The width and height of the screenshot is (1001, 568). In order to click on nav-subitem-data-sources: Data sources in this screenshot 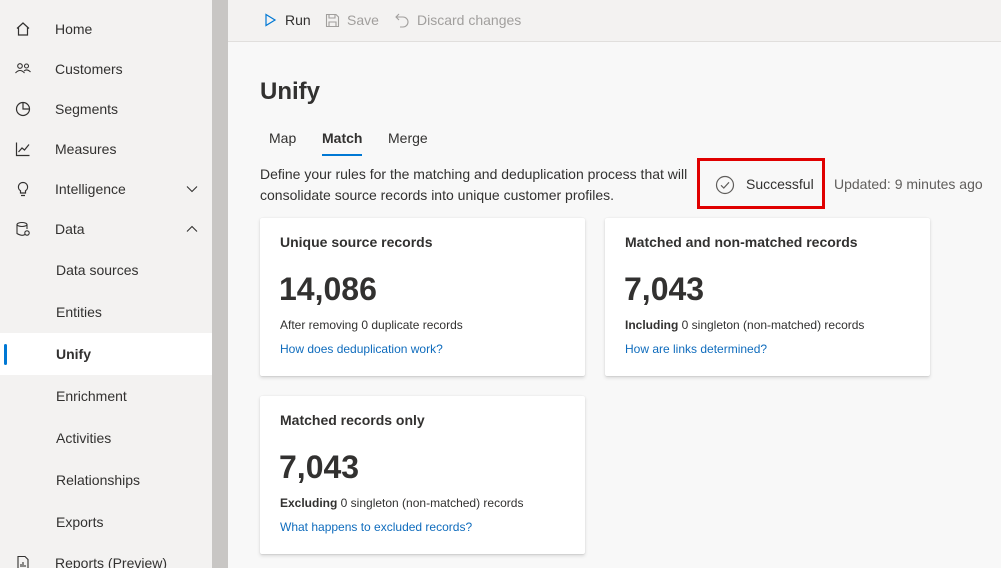, I will do `click(106, 270)`.